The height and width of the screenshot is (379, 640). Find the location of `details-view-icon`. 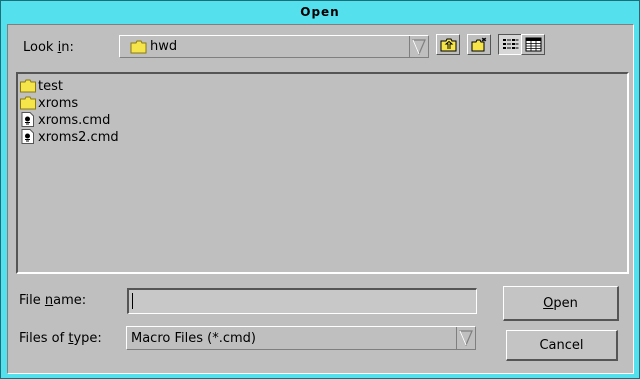

details-view-icon is located at coordinates (533, 44).